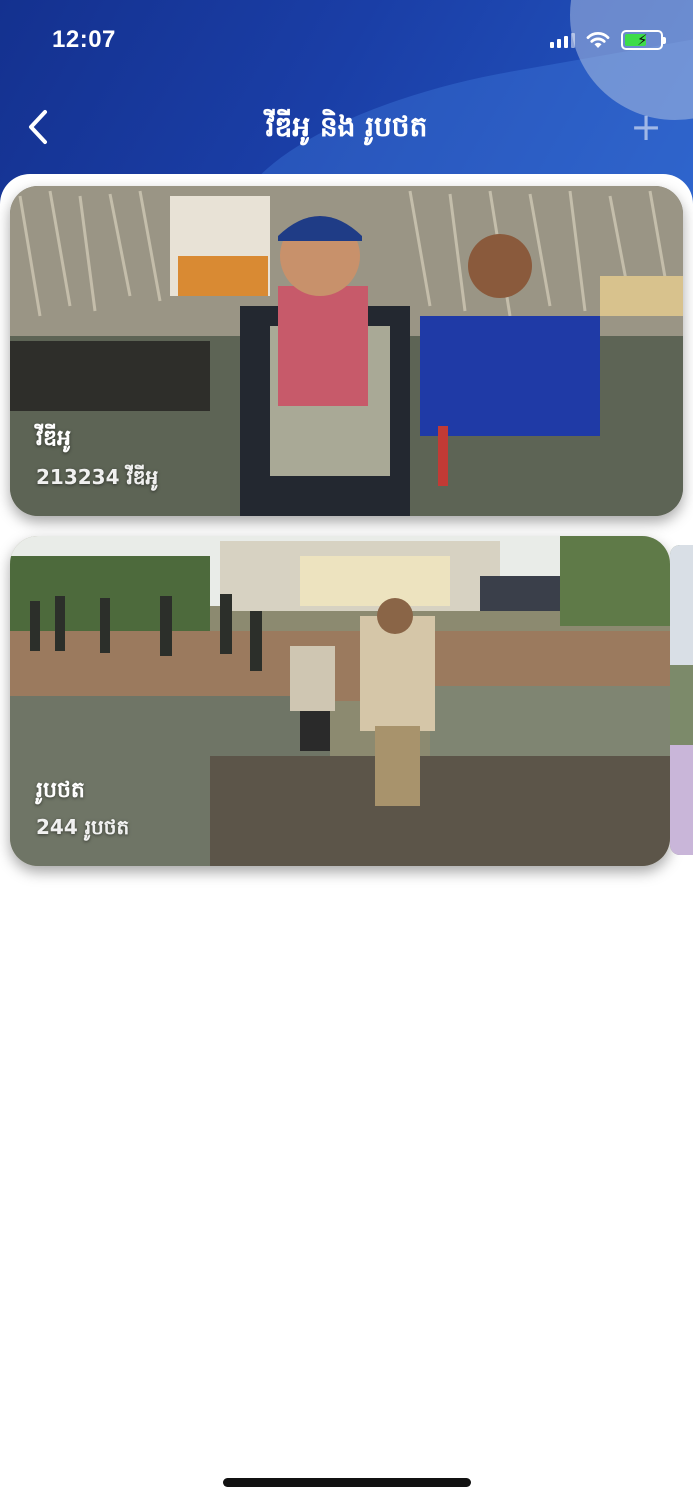 The width and height of the screenshot is (693, 1500). What do you see at coordinates (97, 477) in the screenshot?
I see `video-album-count: 213234 វីឌីអូ` at bounding box center [97, 477].